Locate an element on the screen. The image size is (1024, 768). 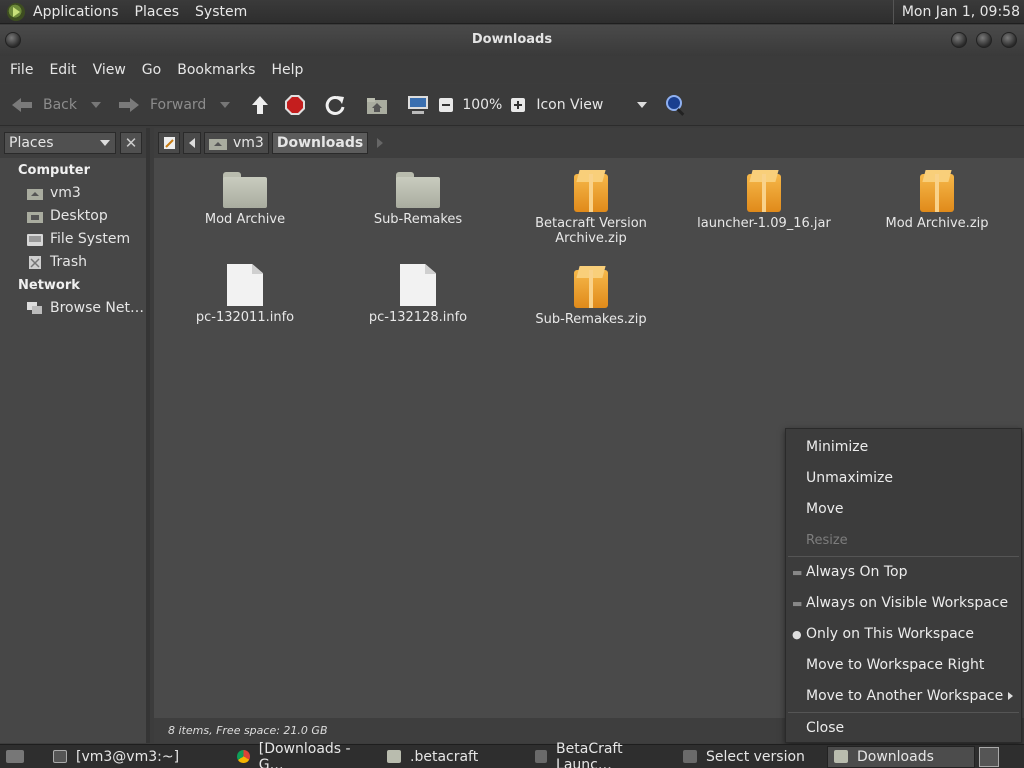
sidebar-close-button: ✕ is located at coordinates (131, 143).